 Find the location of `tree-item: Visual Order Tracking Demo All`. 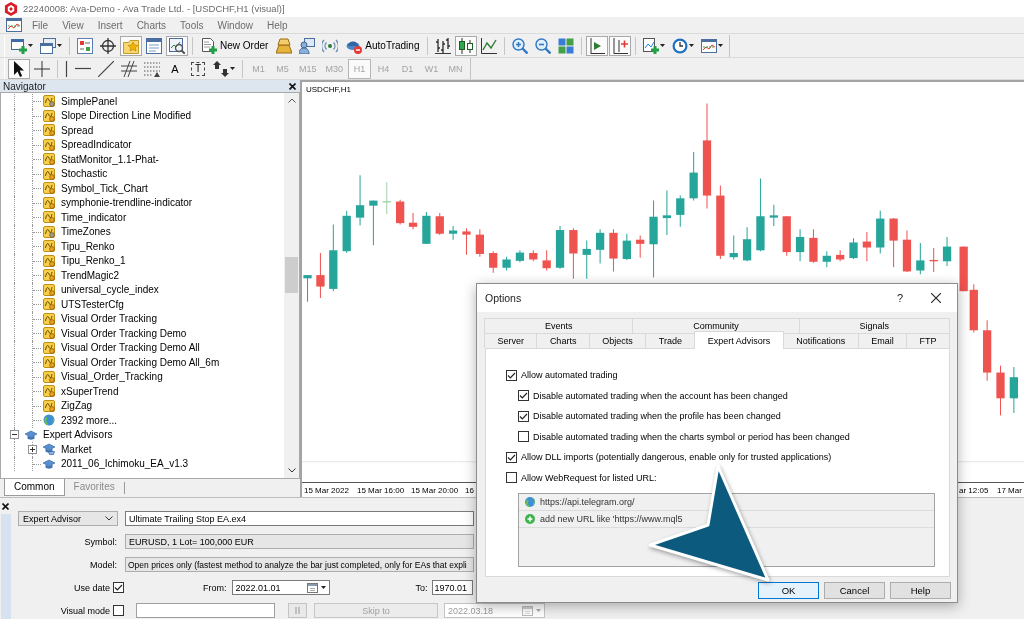

tree-item: Visual Order Tracking Demo All is located at coordinates (122, 347).